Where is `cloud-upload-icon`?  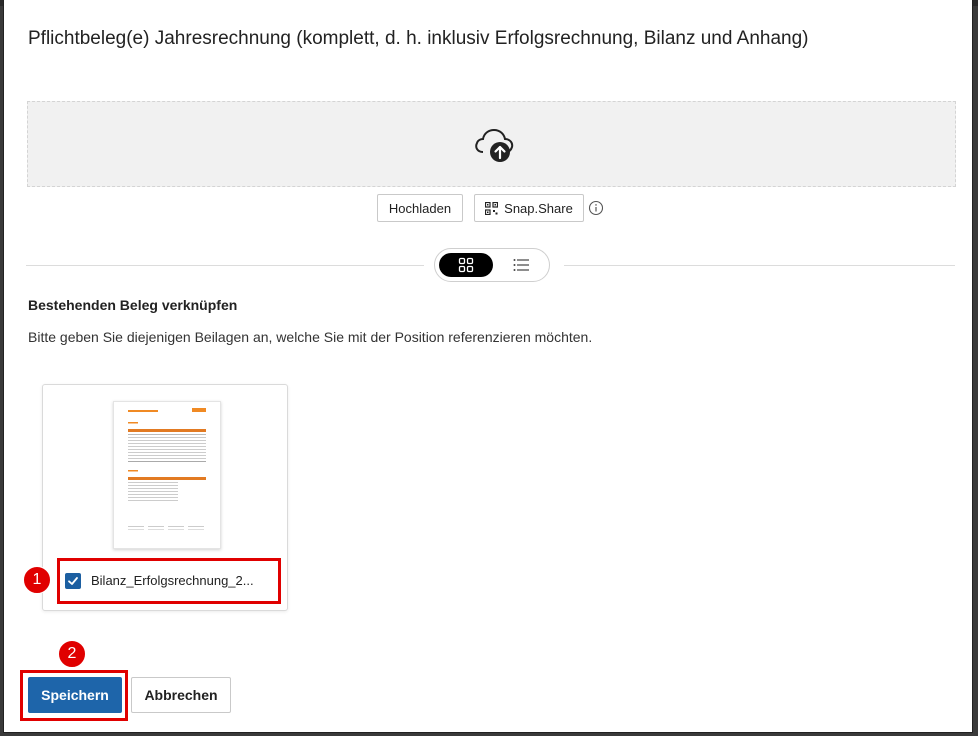
cloud-upload-icon is located at coordinates (494, 145).